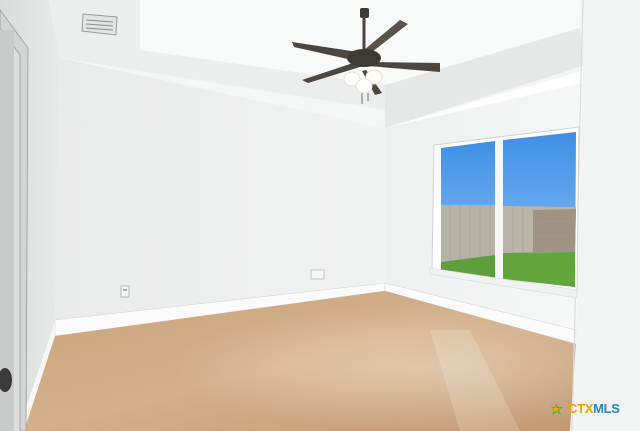 This screenshot has width=640, height=431. Describe the element at coordinates (125, 291) in the screenshot. I see `electrical-outlet-icon` at that location.